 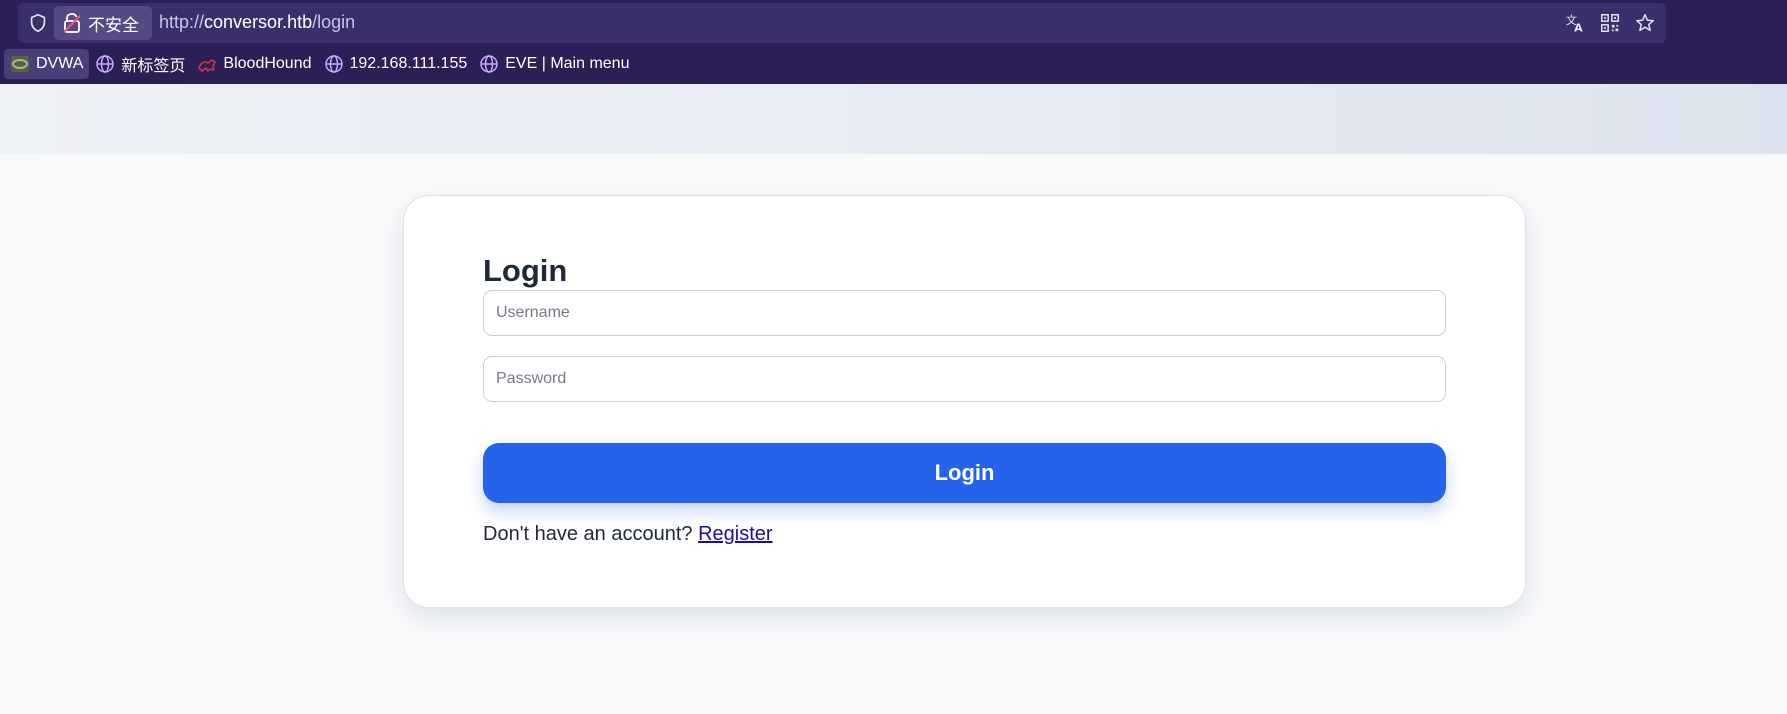 What do you see at coordinates (1645, 23) in the screenshot?
I see `bookmark-star-icon` at bounding box center [1645, 23].